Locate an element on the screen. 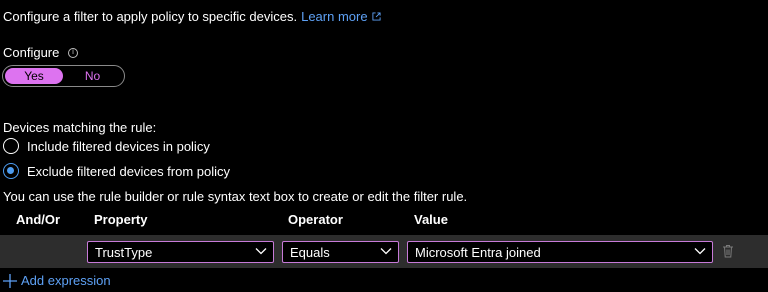  operator-select: Equals is located at coordinates (340, 252).